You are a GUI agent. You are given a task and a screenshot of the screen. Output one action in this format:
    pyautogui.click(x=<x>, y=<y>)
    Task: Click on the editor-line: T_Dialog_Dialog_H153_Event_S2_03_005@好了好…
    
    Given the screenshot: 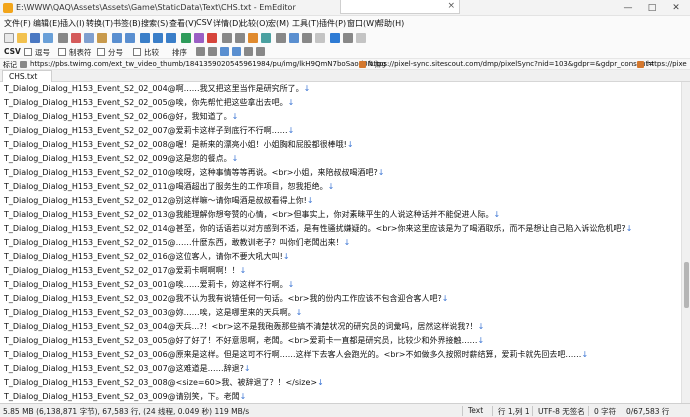 What is the action you would take?
    pyautogui.click(x=244, y=341)
    